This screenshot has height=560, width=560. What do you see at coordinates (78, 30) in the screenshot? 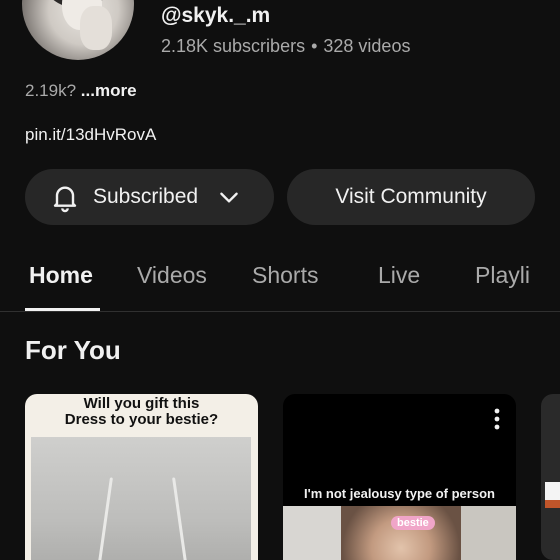
I see `channel-avatar` at bounding box center [78, 30].